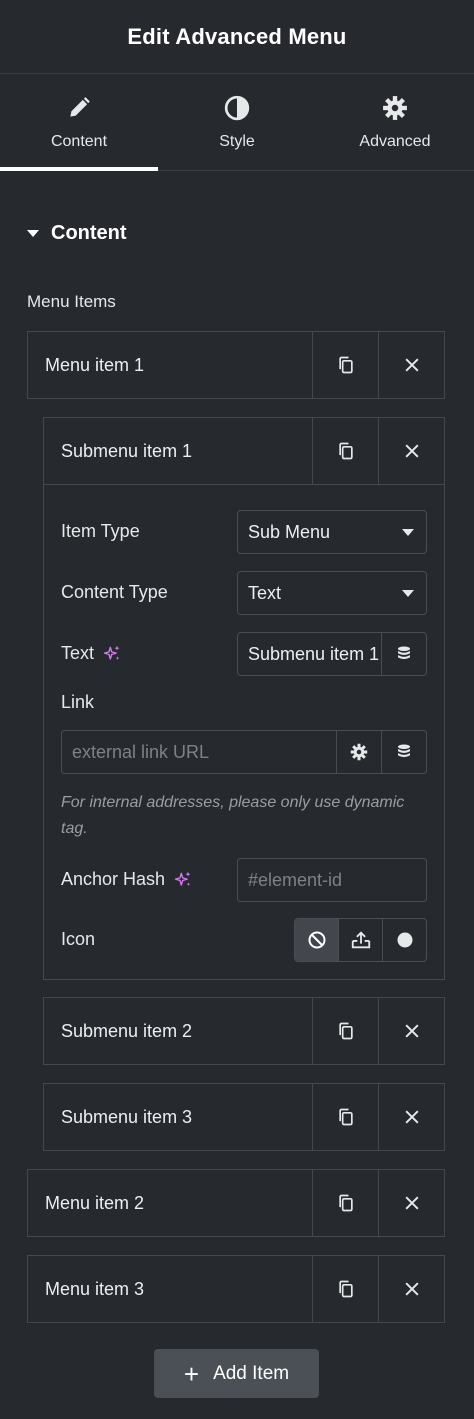  I want to click on tab-advanced: Advanced, so click(395, 122).